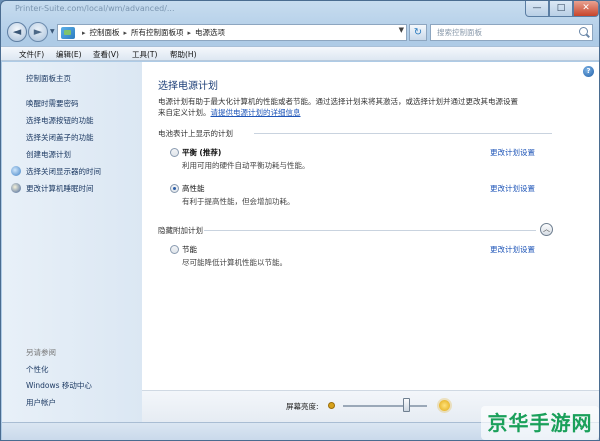 This screenshot has width=600, height=441. What do you see at coordinates (60, 120) in the screenshot?
I see `sidebar-link-power-button: 选择电源按钮的功能` at bounding box center [60, 120].